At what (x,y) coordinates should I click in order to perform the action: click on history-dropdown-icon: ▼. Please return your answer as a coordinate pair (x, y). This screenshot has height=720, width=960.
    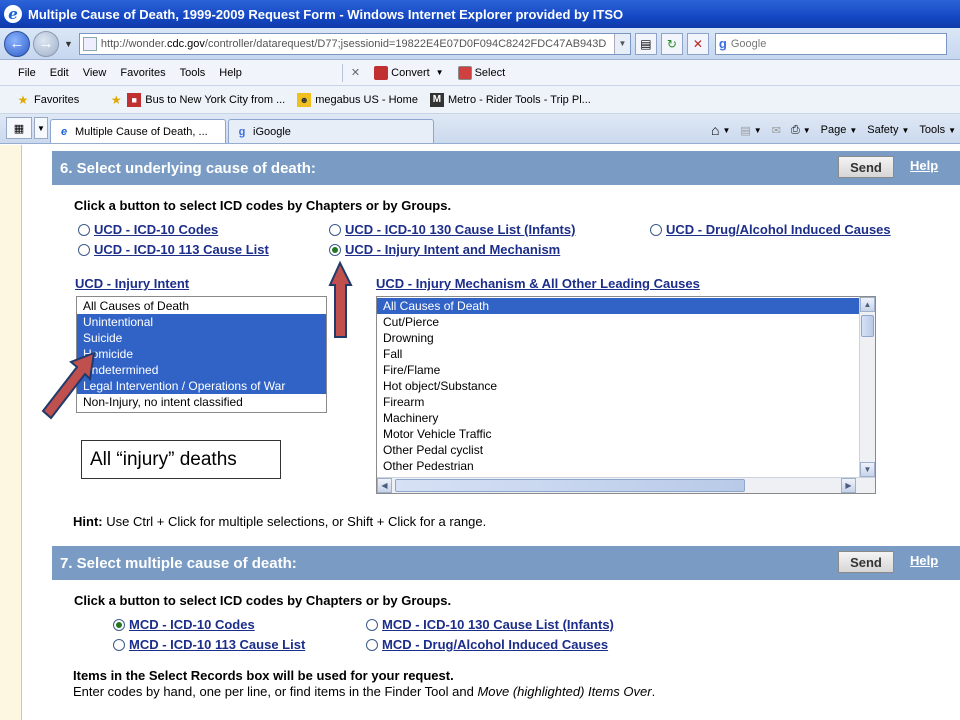
    Looking at the image, I should click on (68, 44).